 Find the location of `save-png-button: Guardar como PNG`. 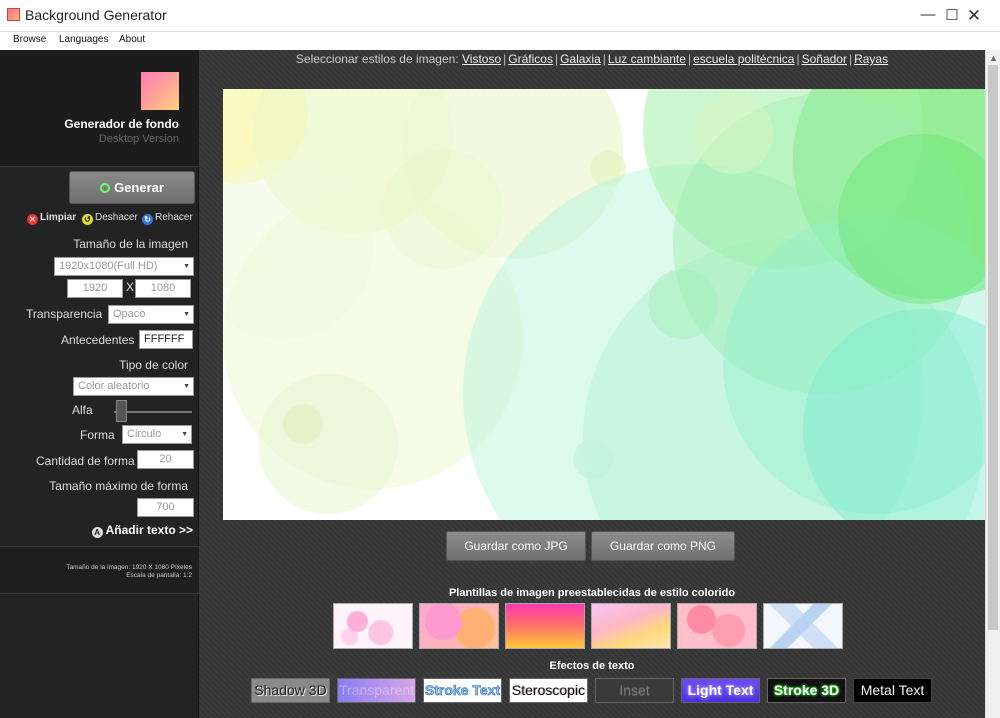

save-png-button: Guardar como PNG is located at coordinates (663, 546).